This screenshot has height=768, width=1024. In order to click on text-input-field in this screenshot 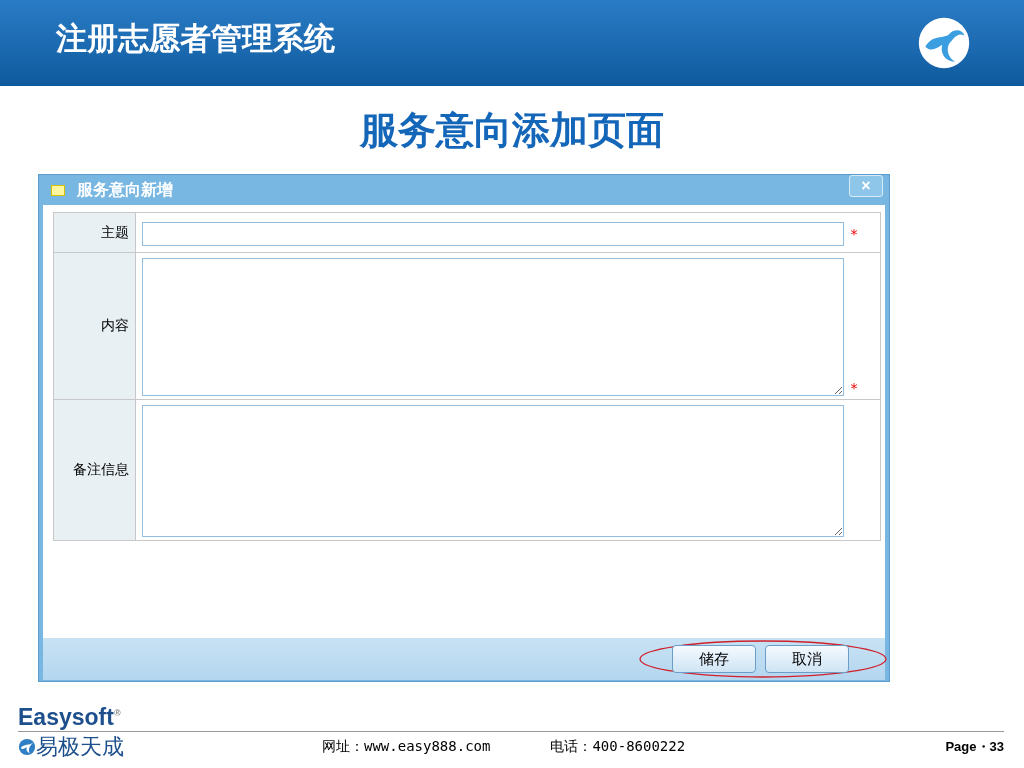, I will do `click(493, 233)`.